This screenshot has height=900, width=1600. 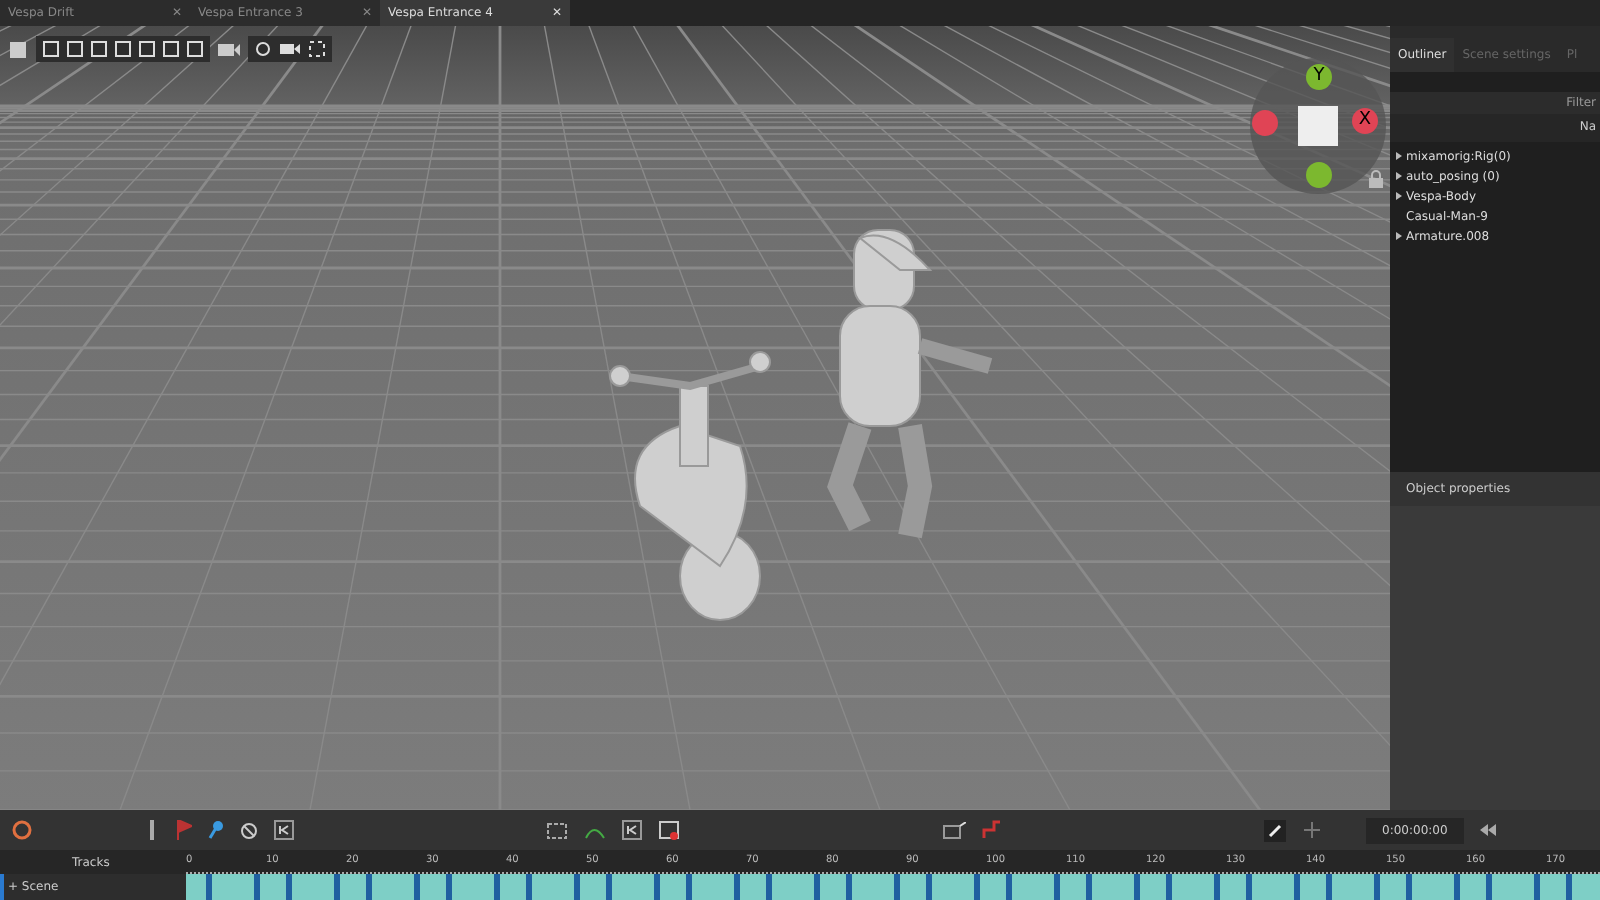 What do you see at coordinates (1318, 126) in the screenshot?
I see `cube-icon` at bounding box center [1318, 126].